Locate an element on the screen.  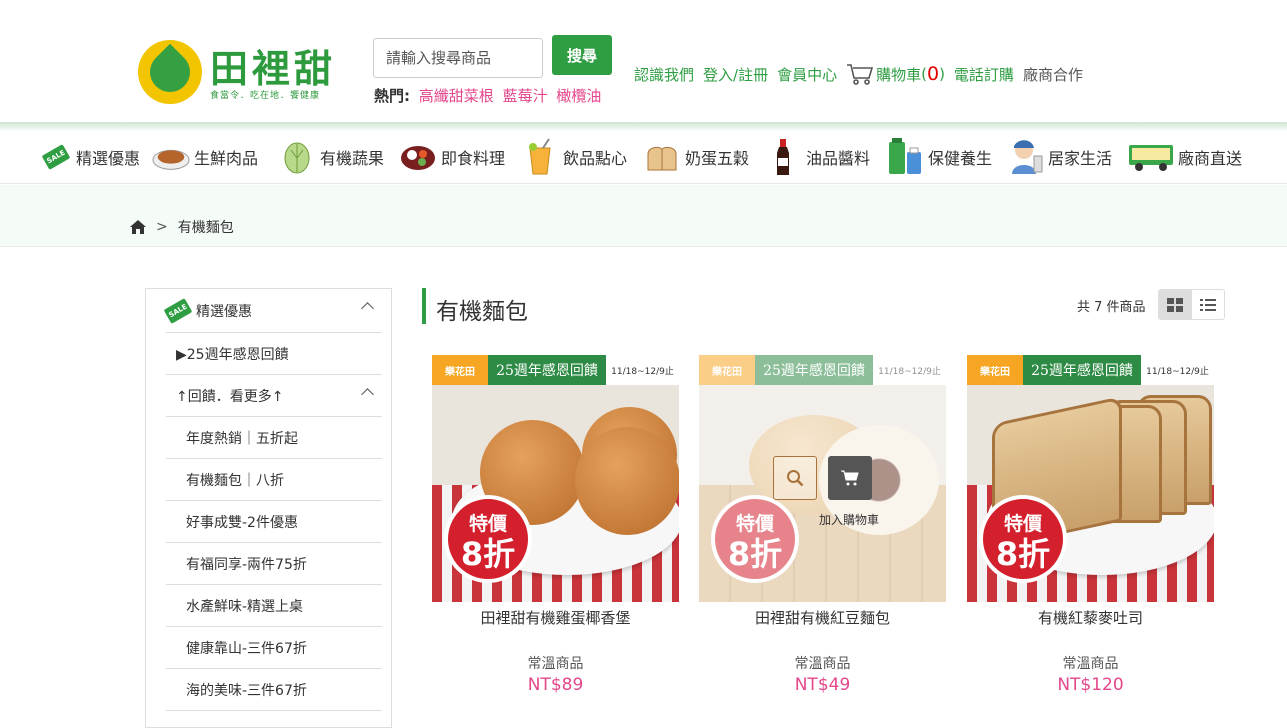
category-sale: SALE 精選優惠 is located at coordinates (90, 157).